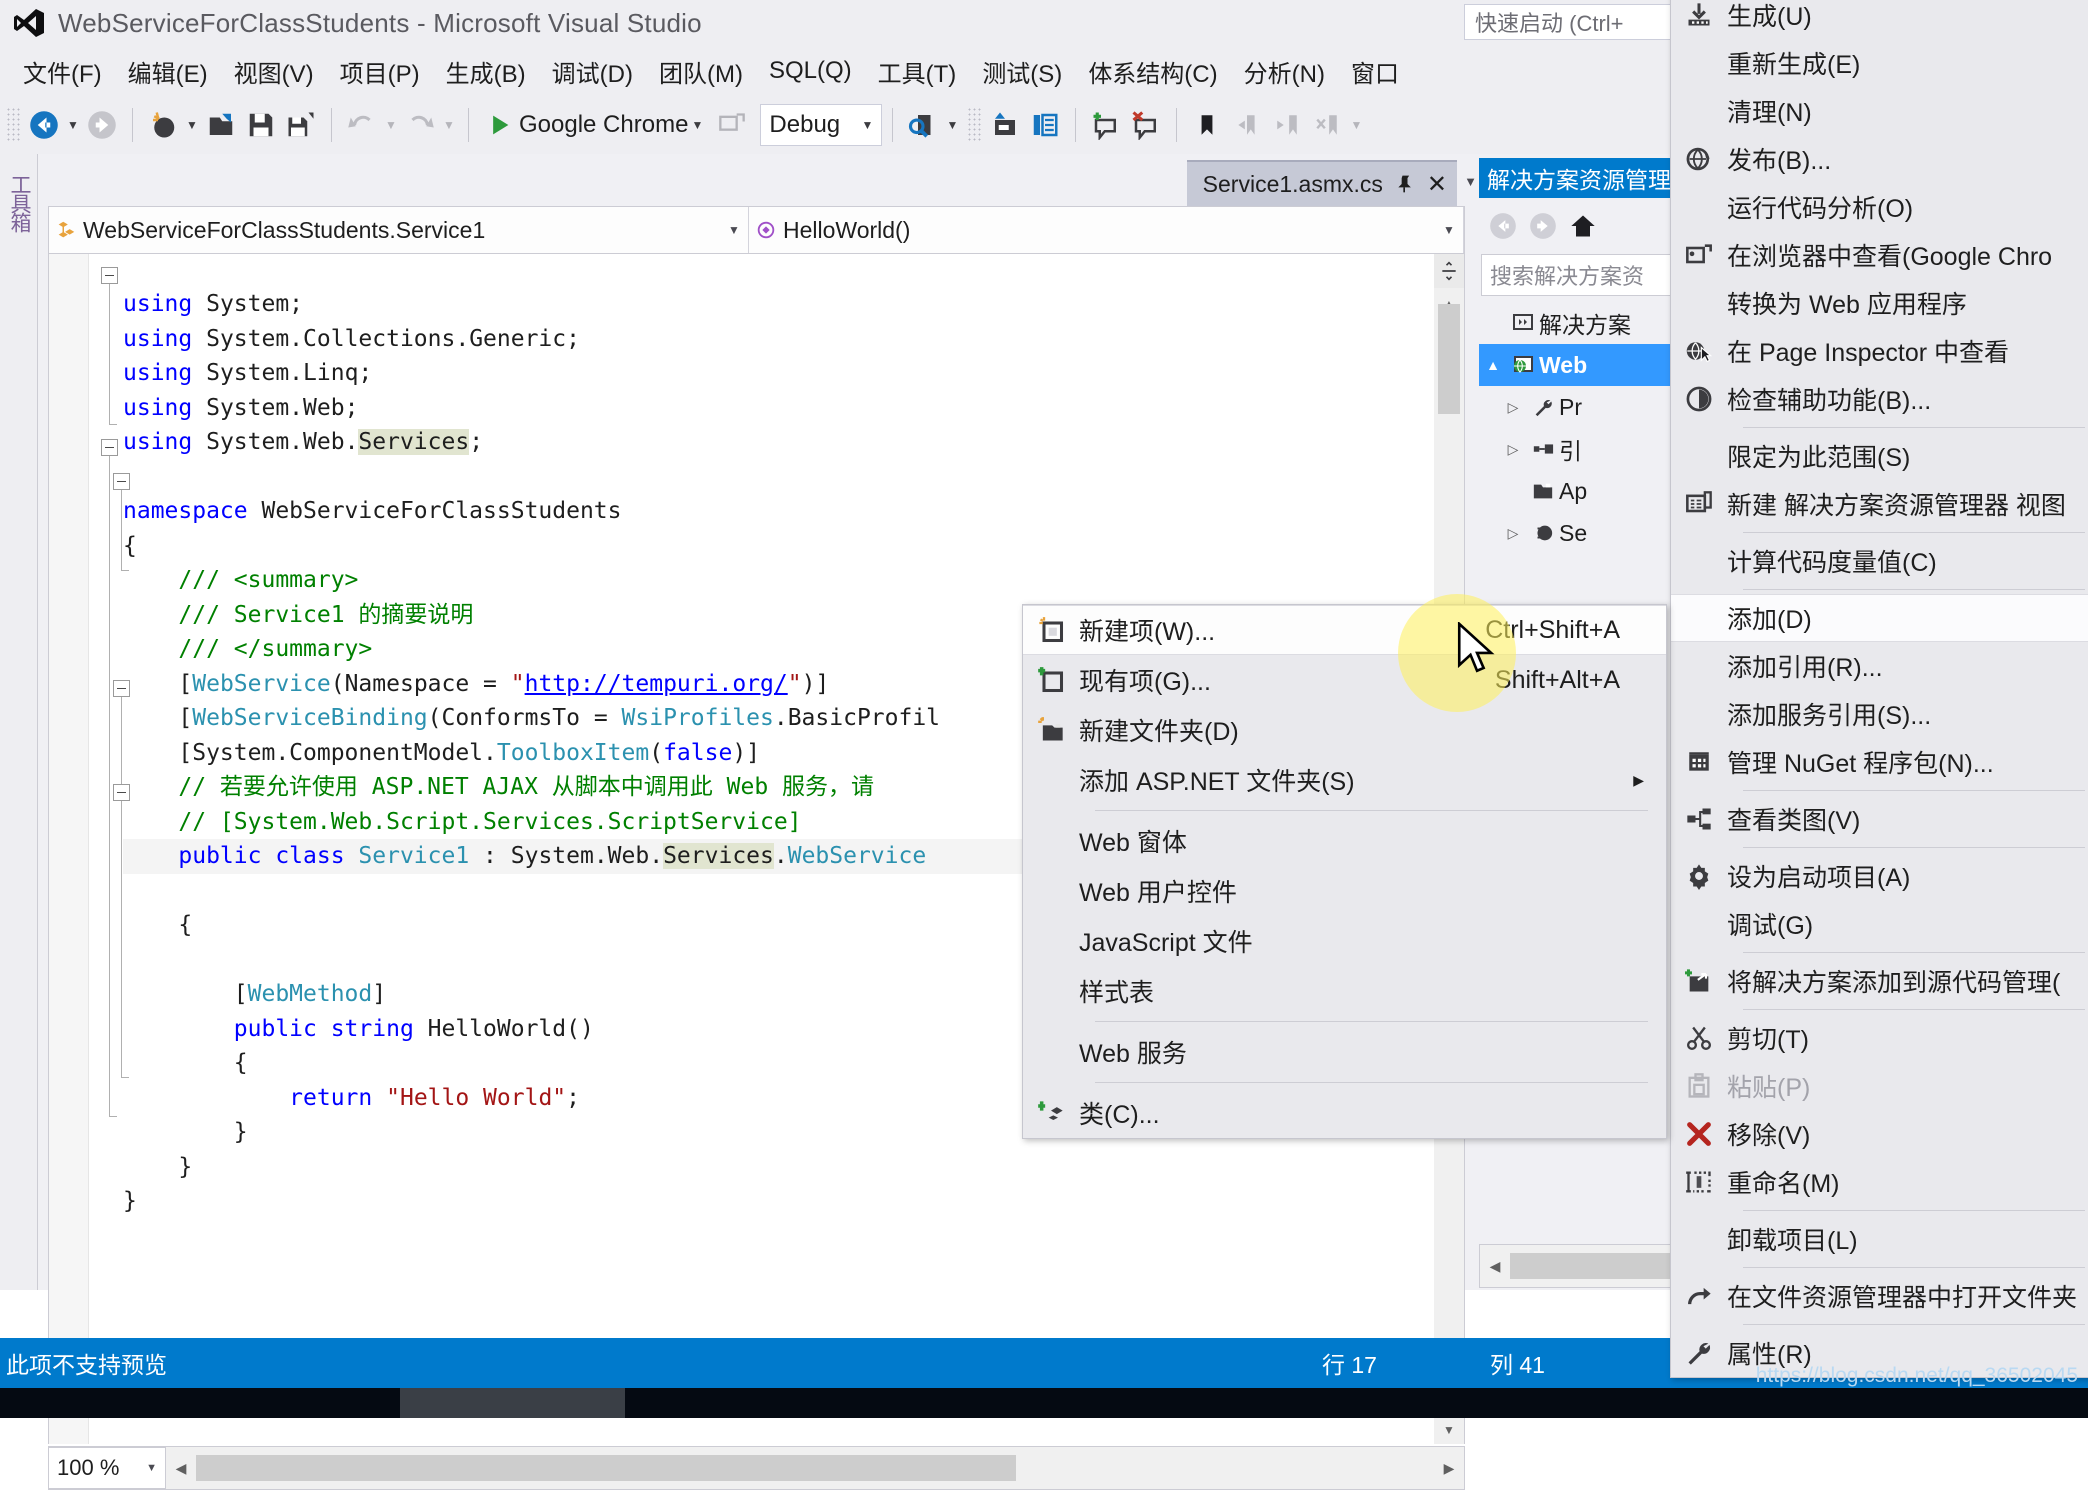 This screenshot has width=2088, height=1490. Describe the element at coordinates (1344, 780) in the screenshot. I see `menu-item-add-aspnet-folder: 添加 ASP.NET 文件夹(S) ▶` at that location.